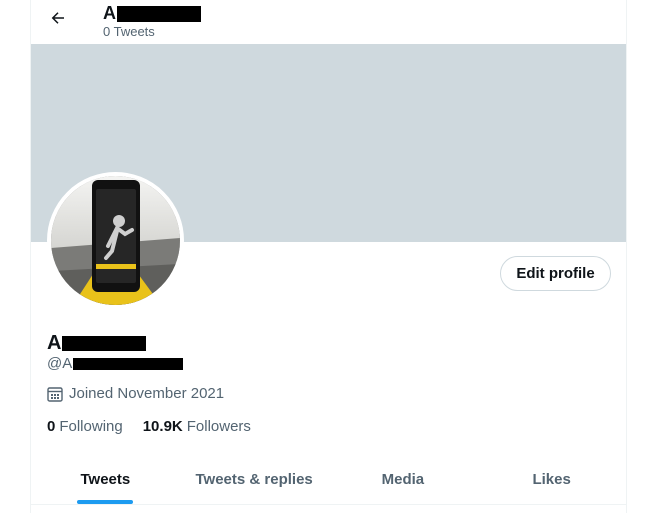 This screenshot has height=513, width=648. Describe the element at coordinates (51, 426) in the screenshot. I see `following-count: 0` at that location.